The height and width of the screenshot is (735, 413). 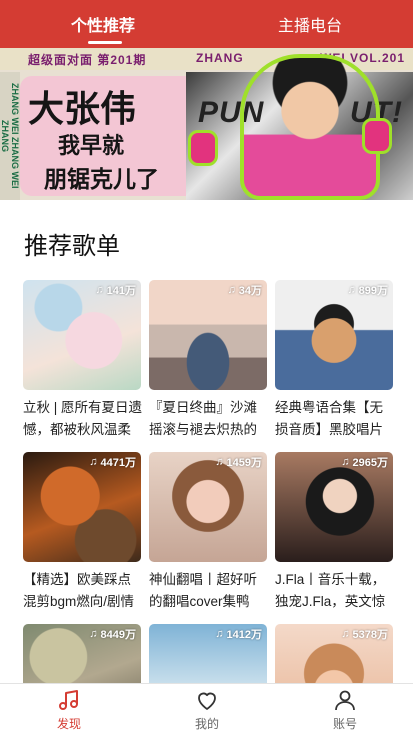 What do you see at coordinates (203, 418) in the screenshot?
I see `playlist-title: 『夏日终曲』沙滩摇滚与褪去炽热的余` at bounding box center [203, 418].